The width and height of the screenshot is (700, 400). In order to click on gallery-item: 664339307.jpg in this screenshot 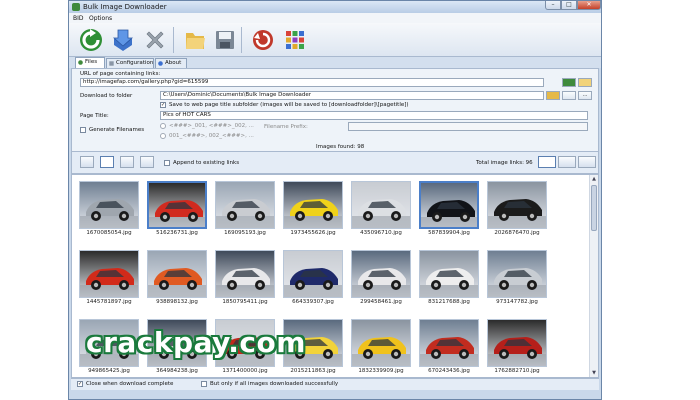, I will do `click(313, 281)`.